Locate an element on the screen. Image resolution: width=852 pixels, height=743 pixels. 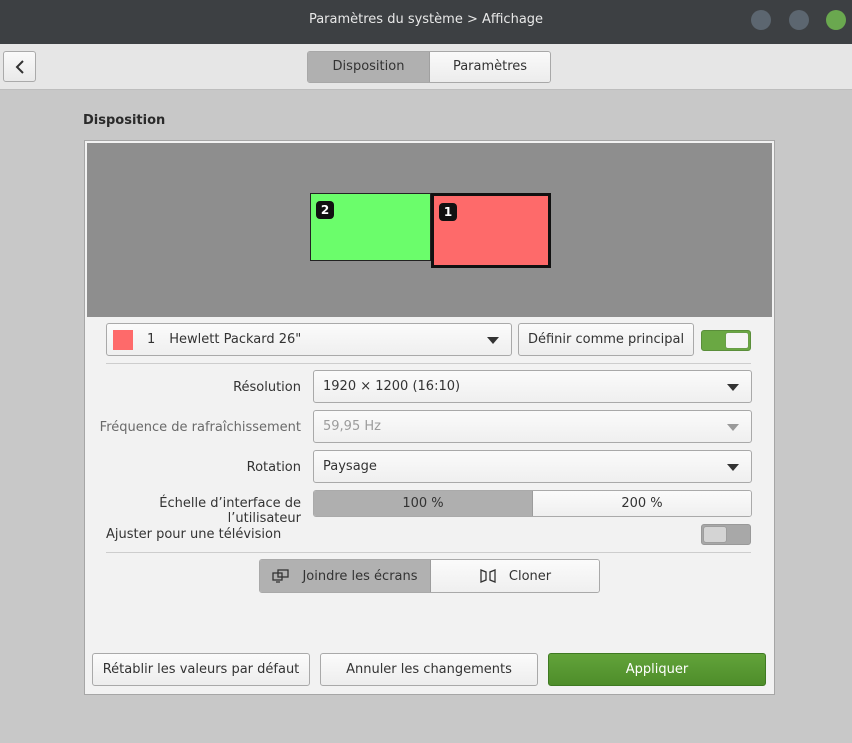
clone-displays-icon is located at coordinates (488, 576).